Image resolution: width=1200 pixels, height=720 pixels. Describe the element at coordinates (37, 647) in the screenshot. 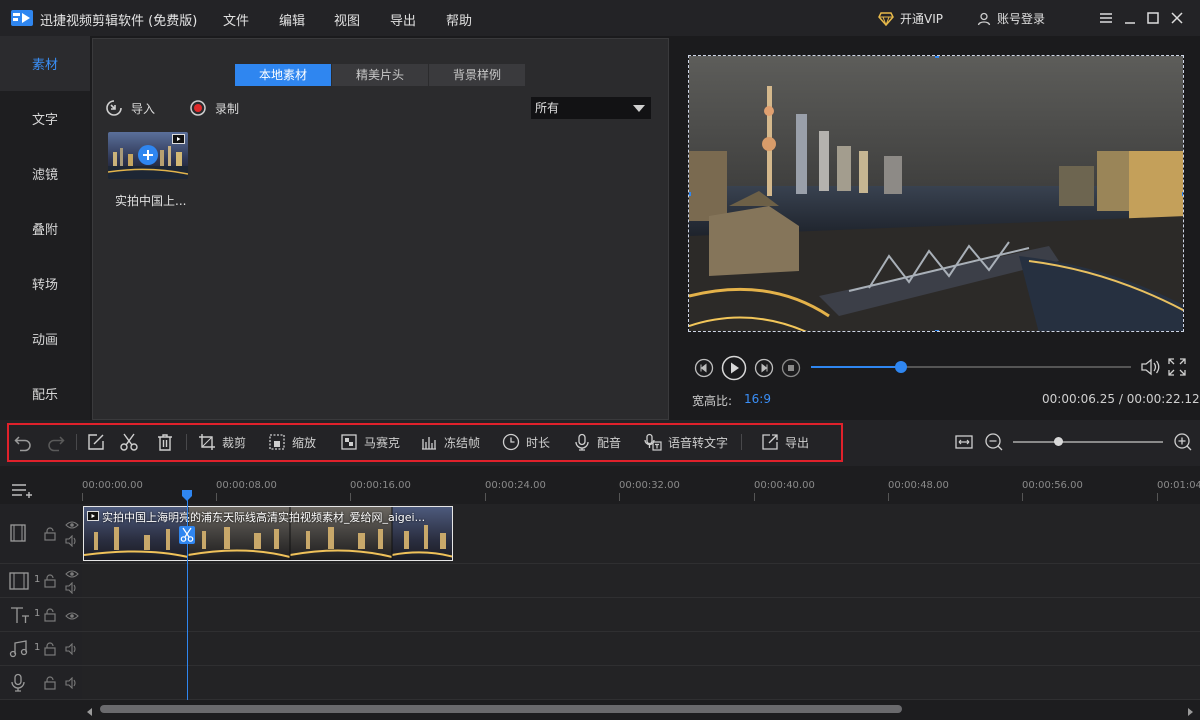

I see `track-number: 1` at that location.